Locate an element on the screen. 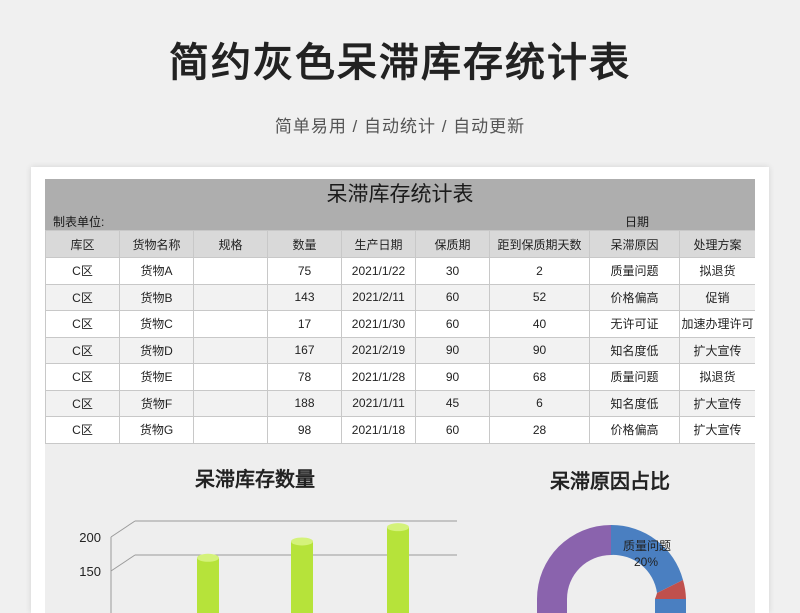  table-cell: 货物C is located at coordinates (156, 324).